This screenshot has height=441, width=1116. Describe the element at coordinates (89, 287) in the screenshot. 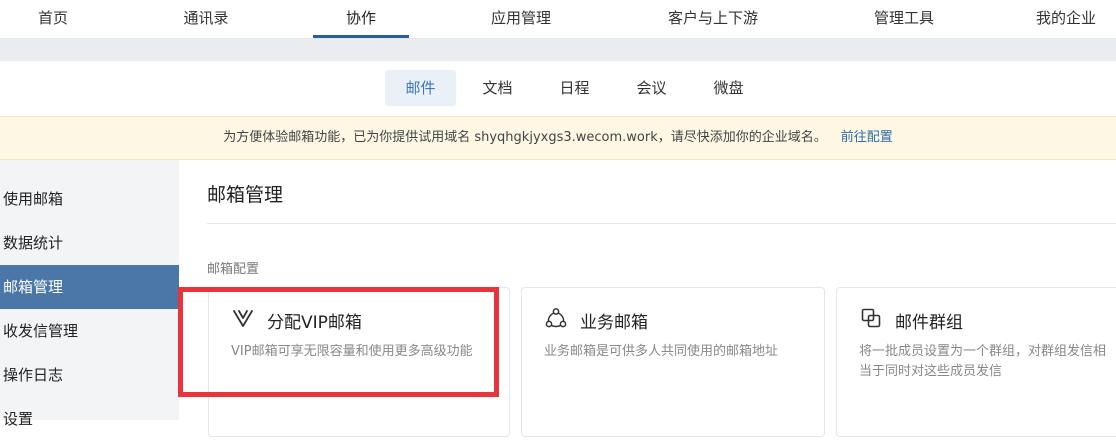

I see `sidebar-item-mailbox-management: 邮箱管理` at that location.